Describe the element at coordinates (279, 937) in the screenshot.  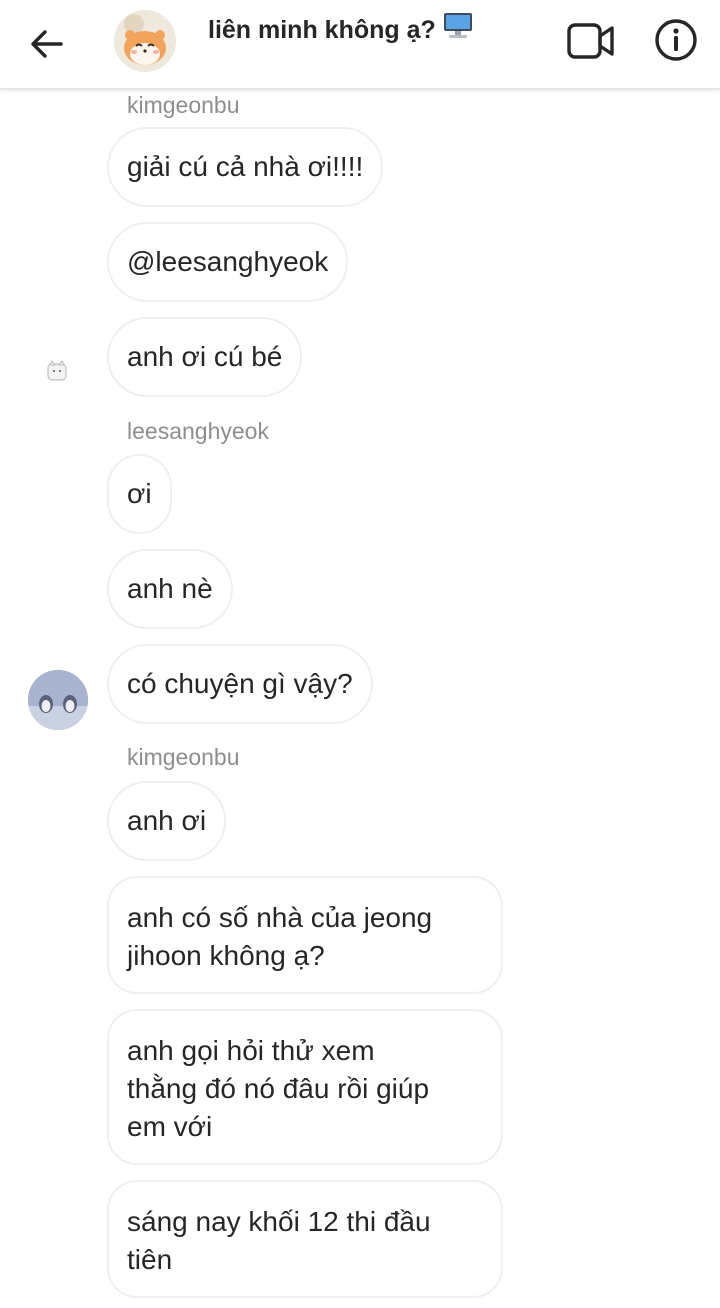
I see `message-text: anh có số nhà của jeong jihoon không ạ?` at that location.